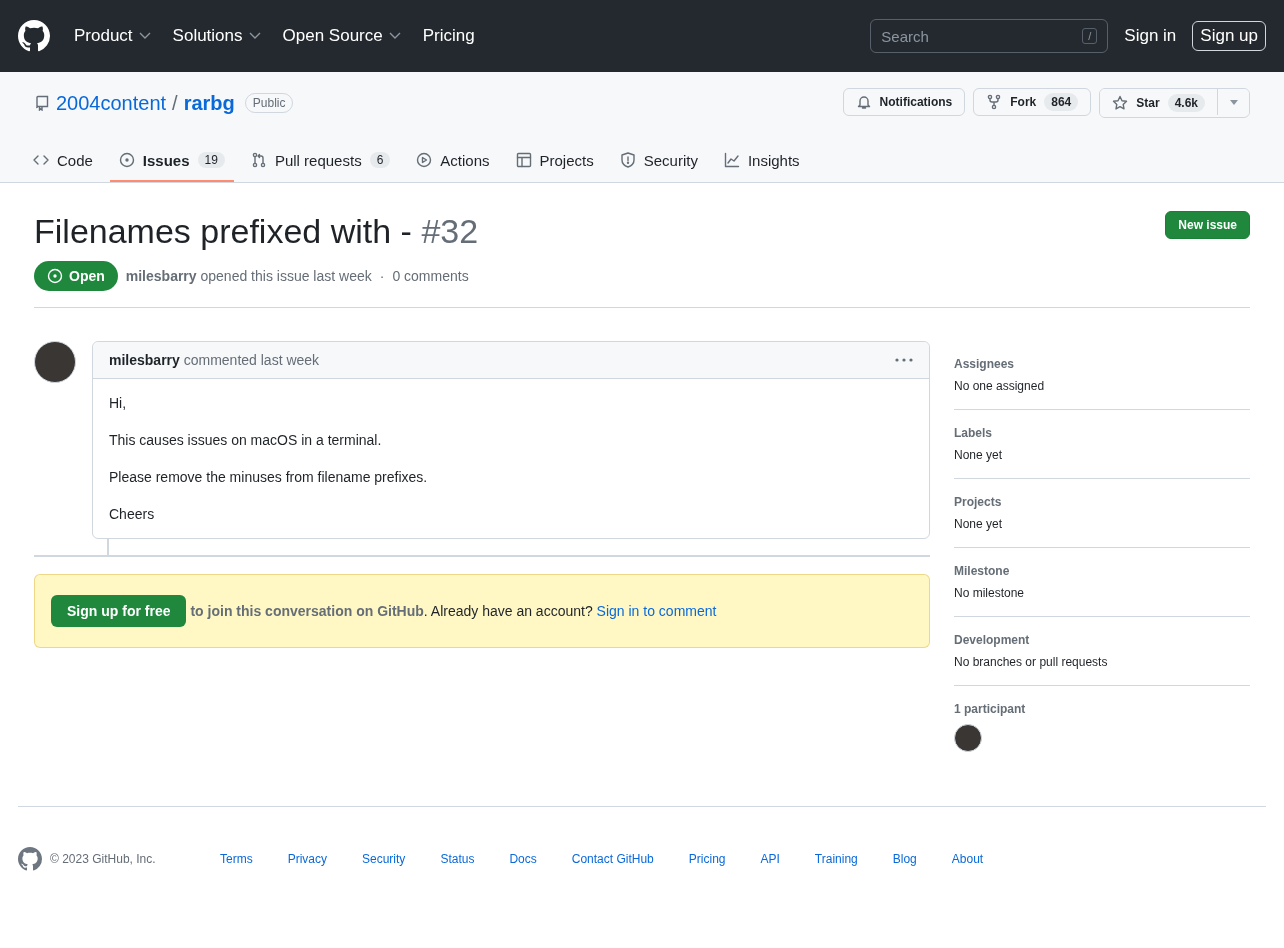 Image resolution: width=1284 pixels, height=948 pixels. Describe the element at coordinates (1207, 225) in the screenshot. I see `new-issue-button: New issue` at that location.